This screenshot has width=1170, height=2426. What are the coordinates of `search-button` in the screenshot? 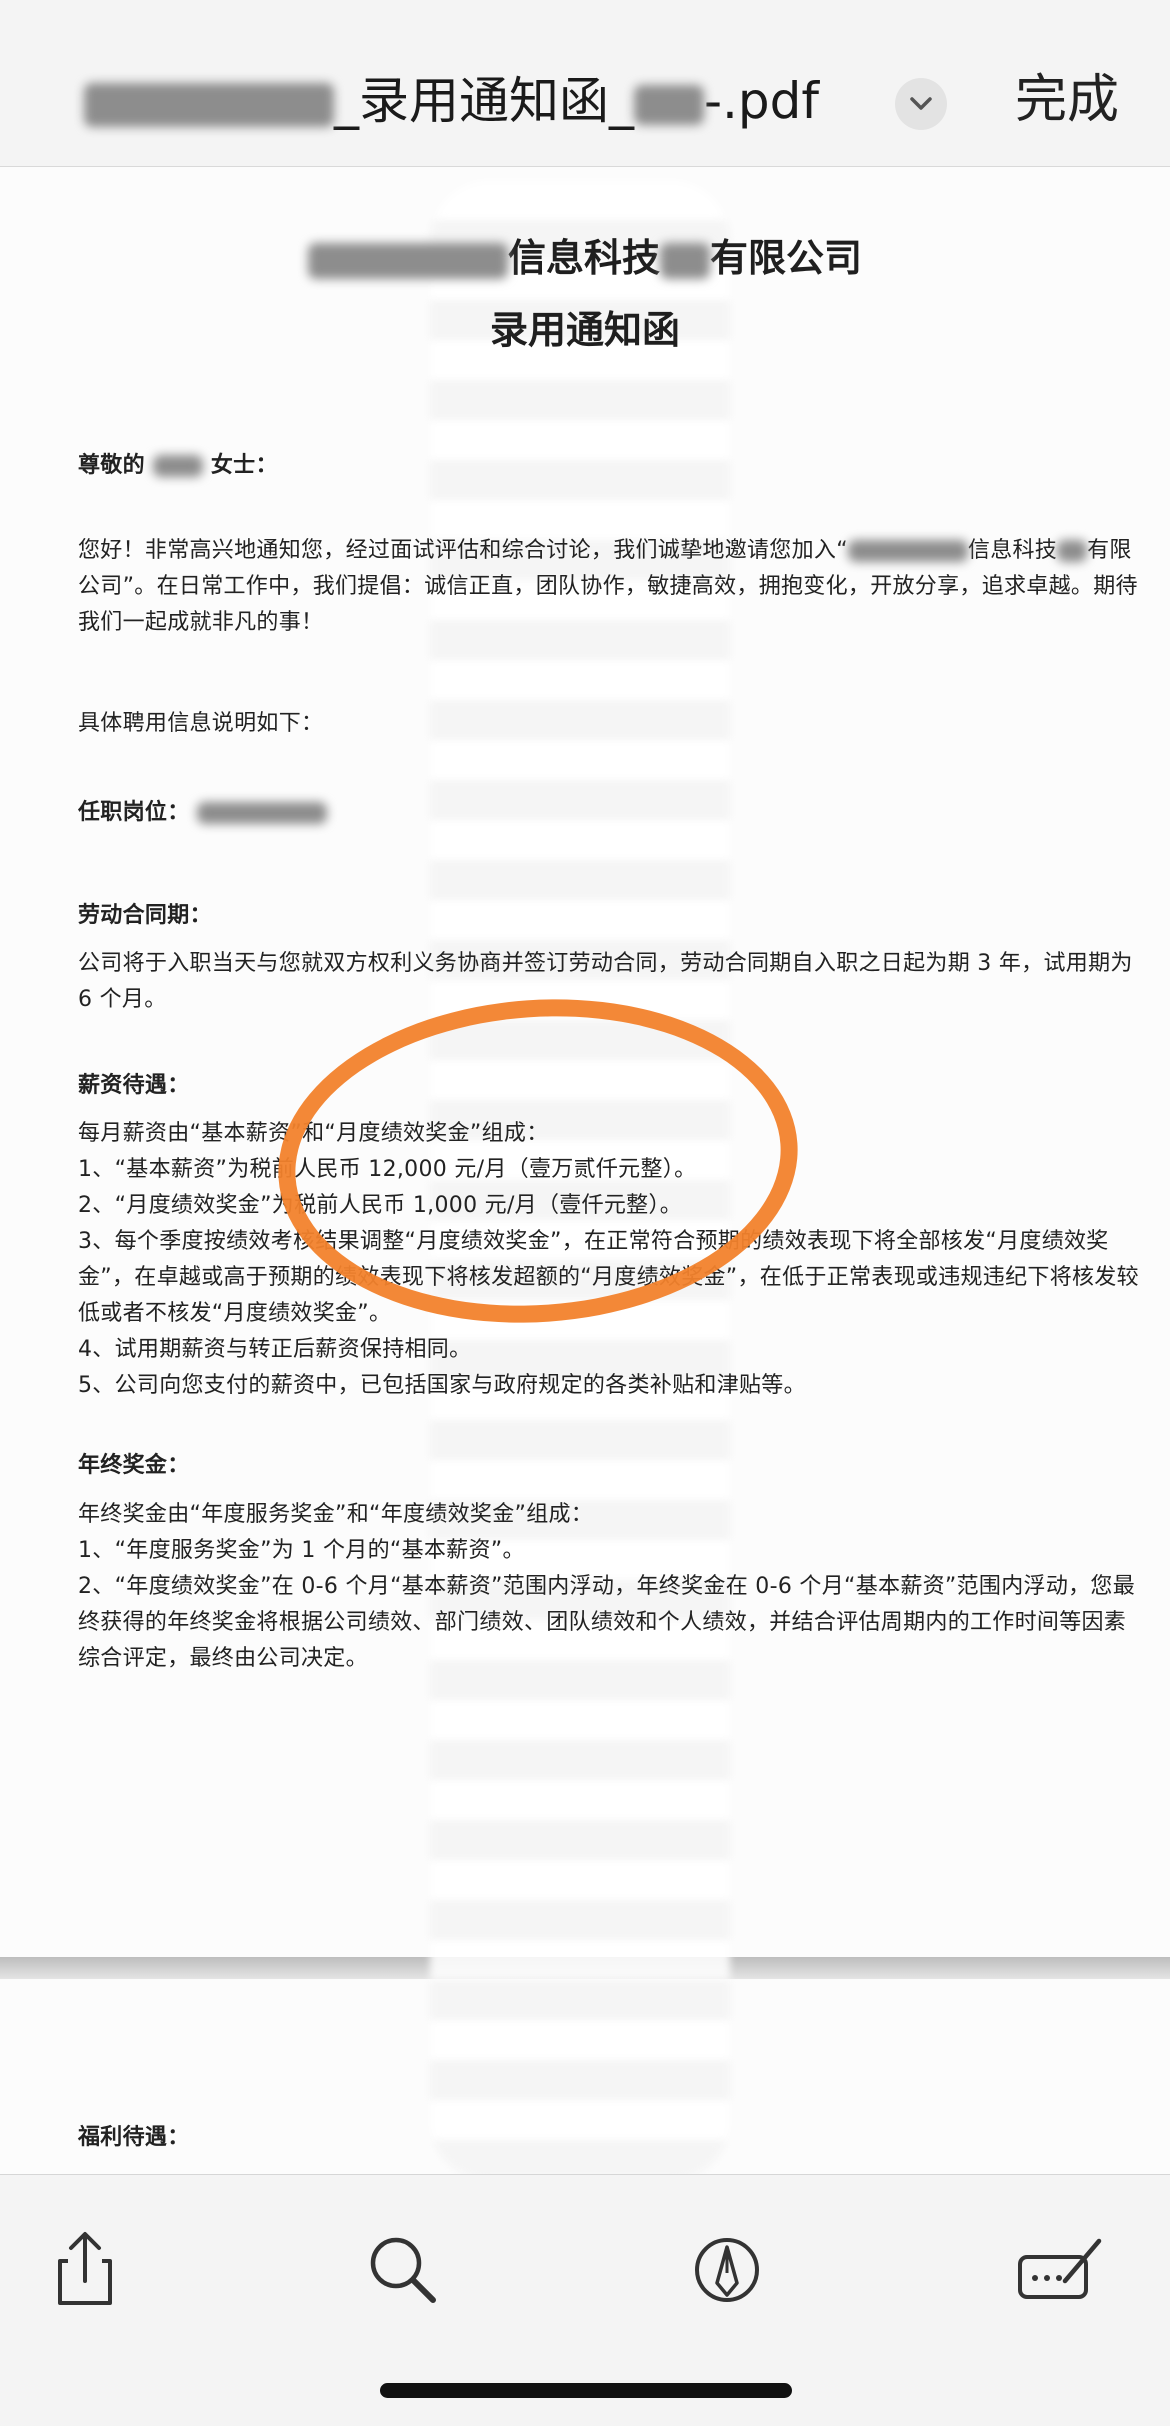 It's located at (403, 2268).